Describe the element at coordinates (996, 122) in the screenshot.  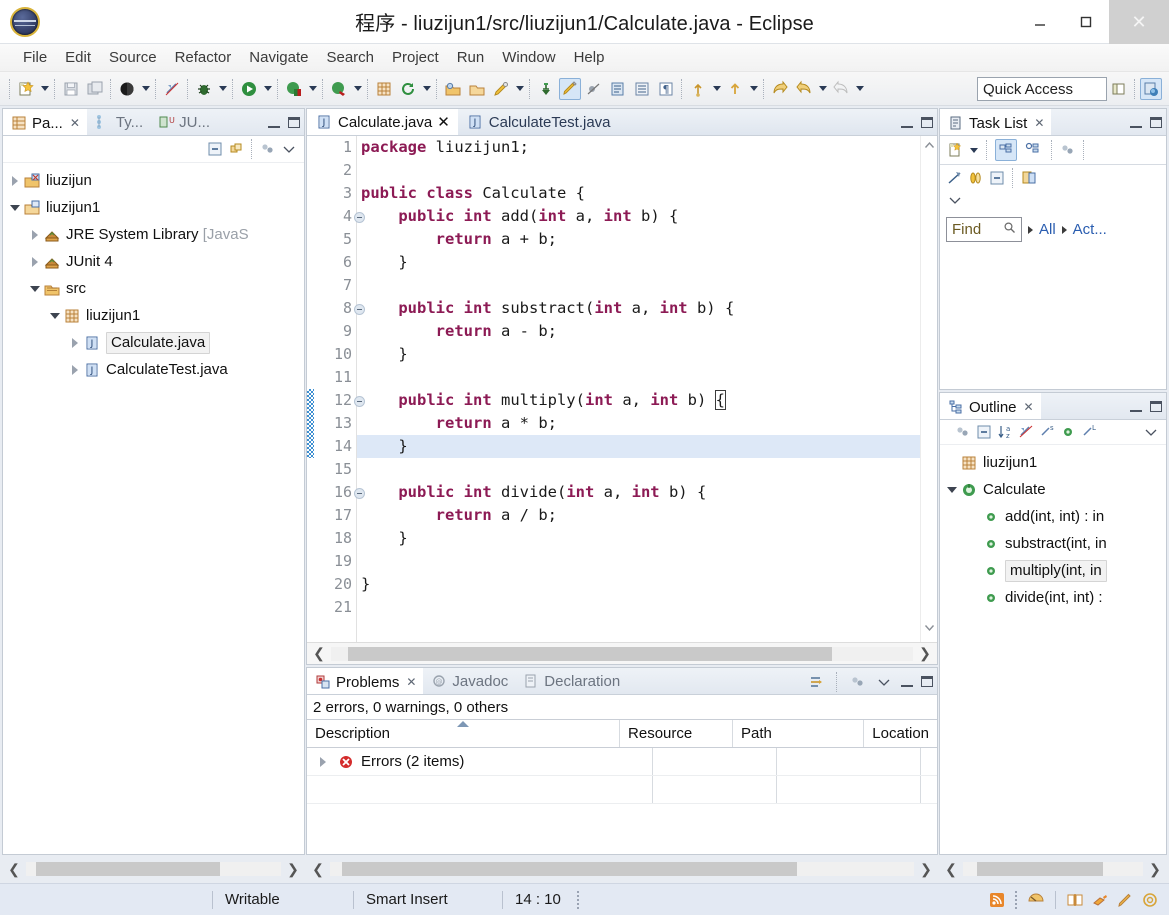
I see `tab-task-list: Task List ✕` at that location.